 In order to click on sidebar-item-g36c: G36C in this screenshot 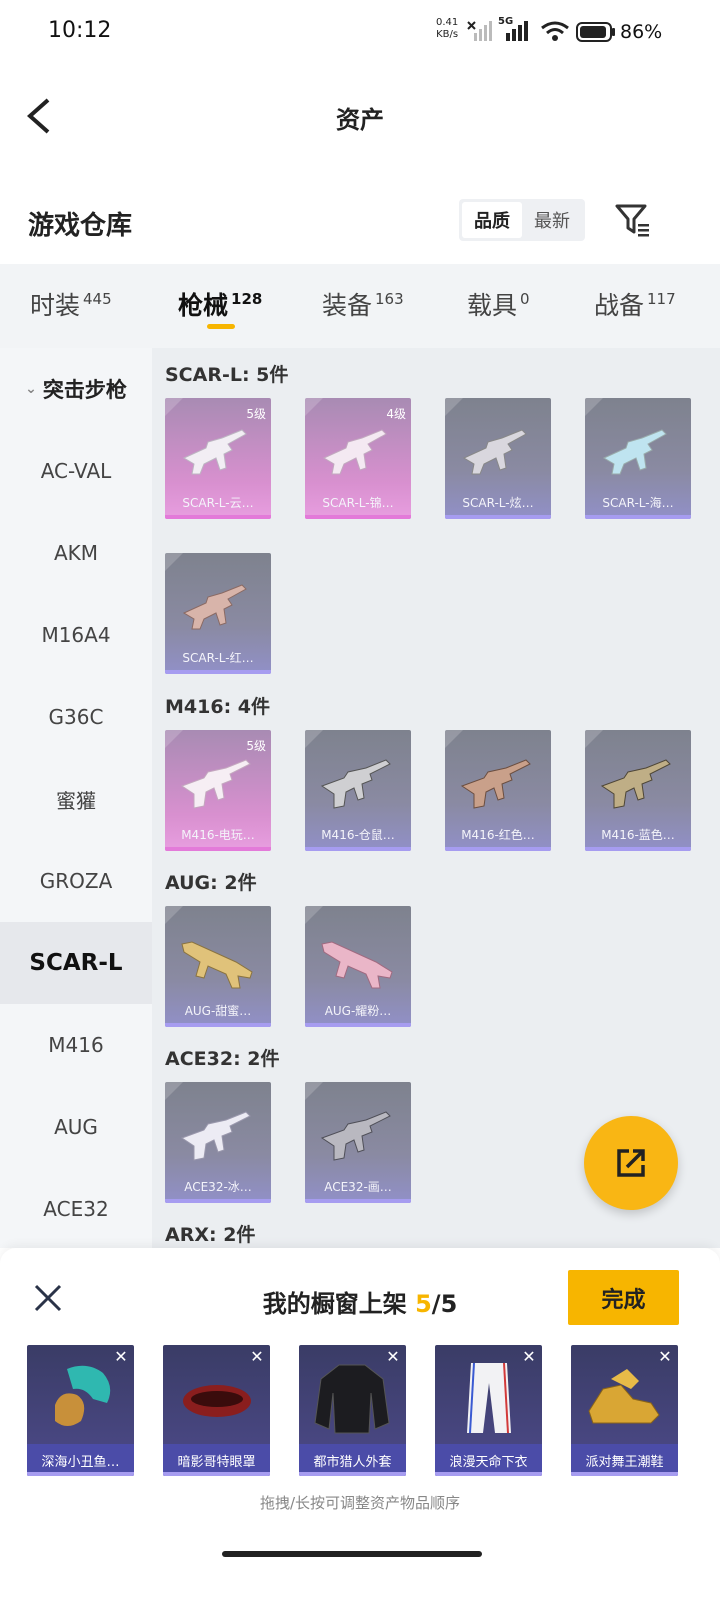, I will do `click(76, 717)`.